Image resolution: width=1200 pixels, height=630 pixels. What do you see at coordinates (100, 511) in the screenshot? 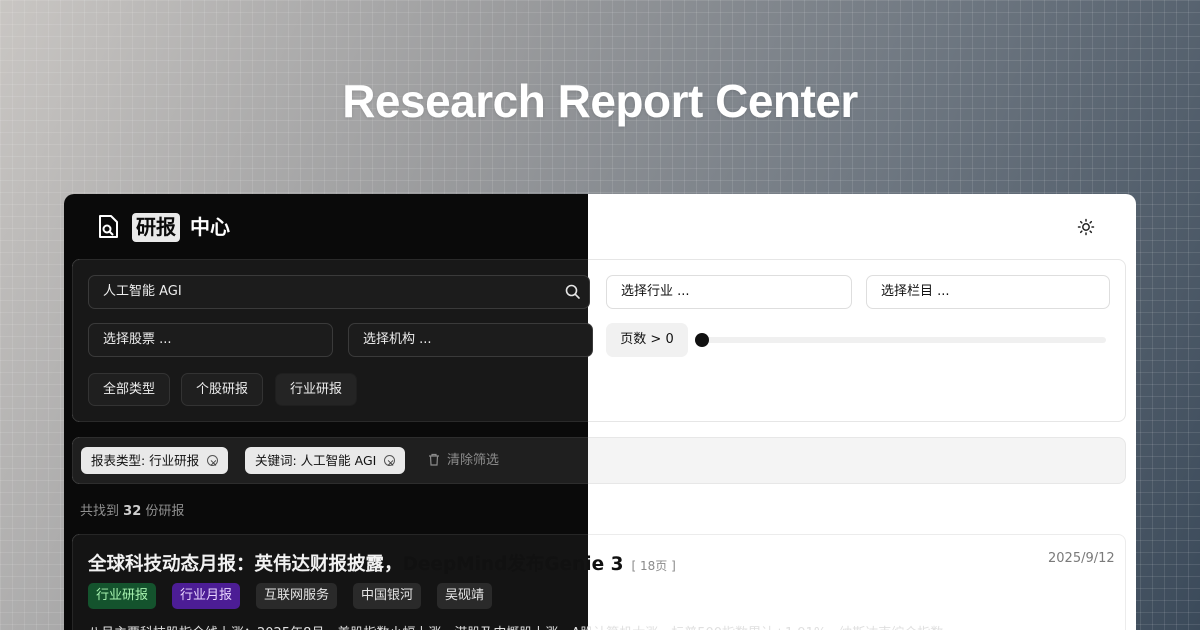
I see `result-prefix: 共找到` at bounding box center [100, 511].